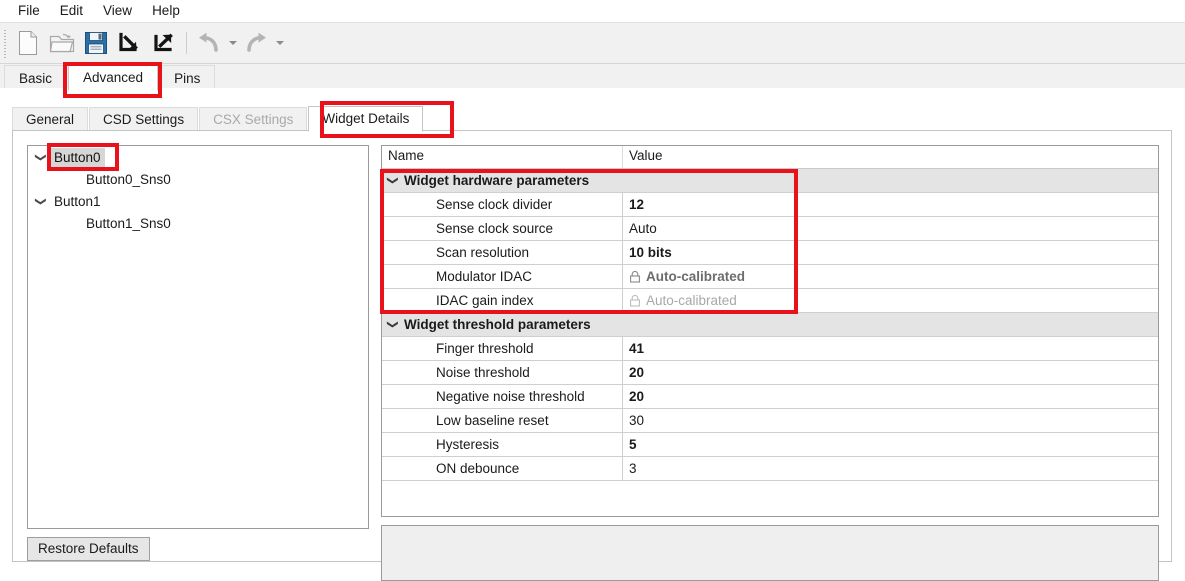  I want to click on grid-group-row-threshold: ❯ Widget threshold parameters, so click(770, 325).